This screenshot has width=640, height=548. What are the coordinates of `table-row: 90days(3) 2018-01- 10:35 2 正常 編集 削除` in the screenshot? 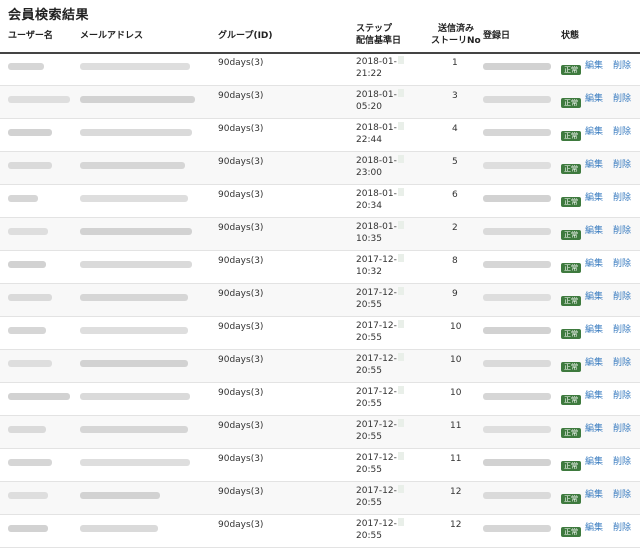 It's located at (320, 234).